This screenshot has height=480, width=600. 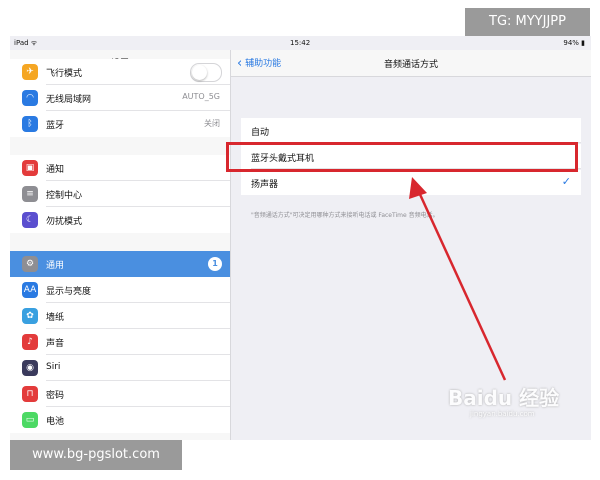 What do you see at coordinates (30, 290) in the screenshot?
I see `display-icon: AA` at bounding box center [30, 290].